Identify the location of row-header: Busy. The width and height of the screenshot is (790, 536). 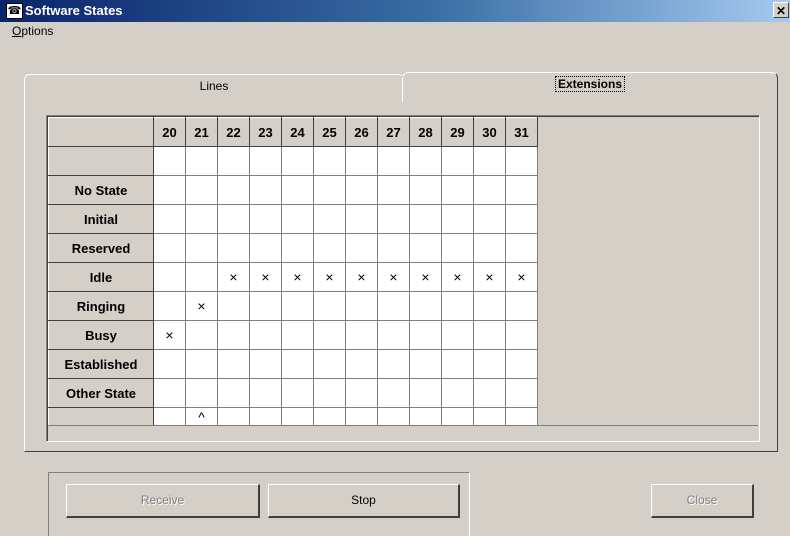
(101, 335).